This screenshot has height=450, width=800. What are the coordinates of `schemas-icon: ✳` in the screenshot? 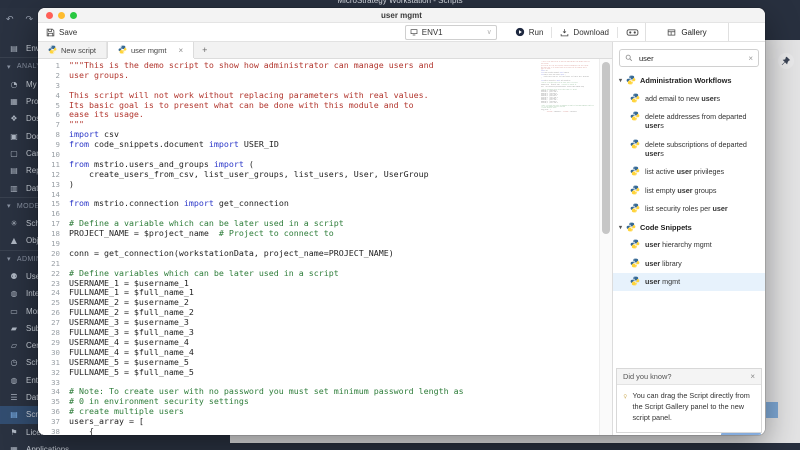 It's located at (14, 224).